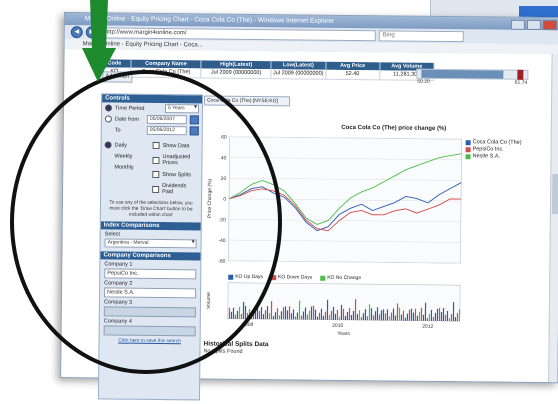 This screenshot has height=404, width=558. Describe the element at coordinates (427, 327) in the screenshot. I see `x-tick-label: 2012` at that location.